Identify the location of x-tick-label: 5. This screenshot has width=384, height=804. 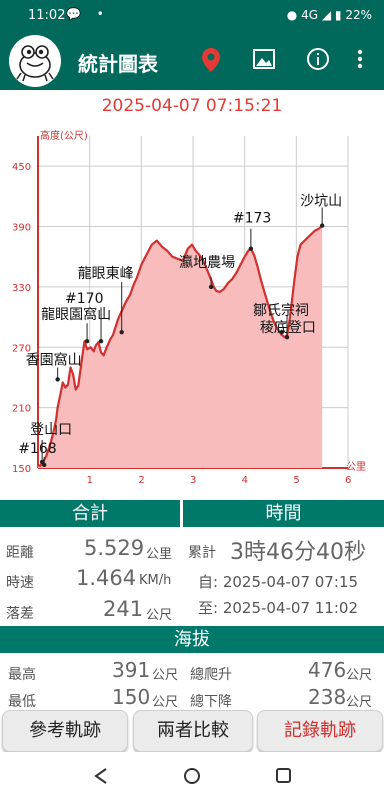
(296, 480).